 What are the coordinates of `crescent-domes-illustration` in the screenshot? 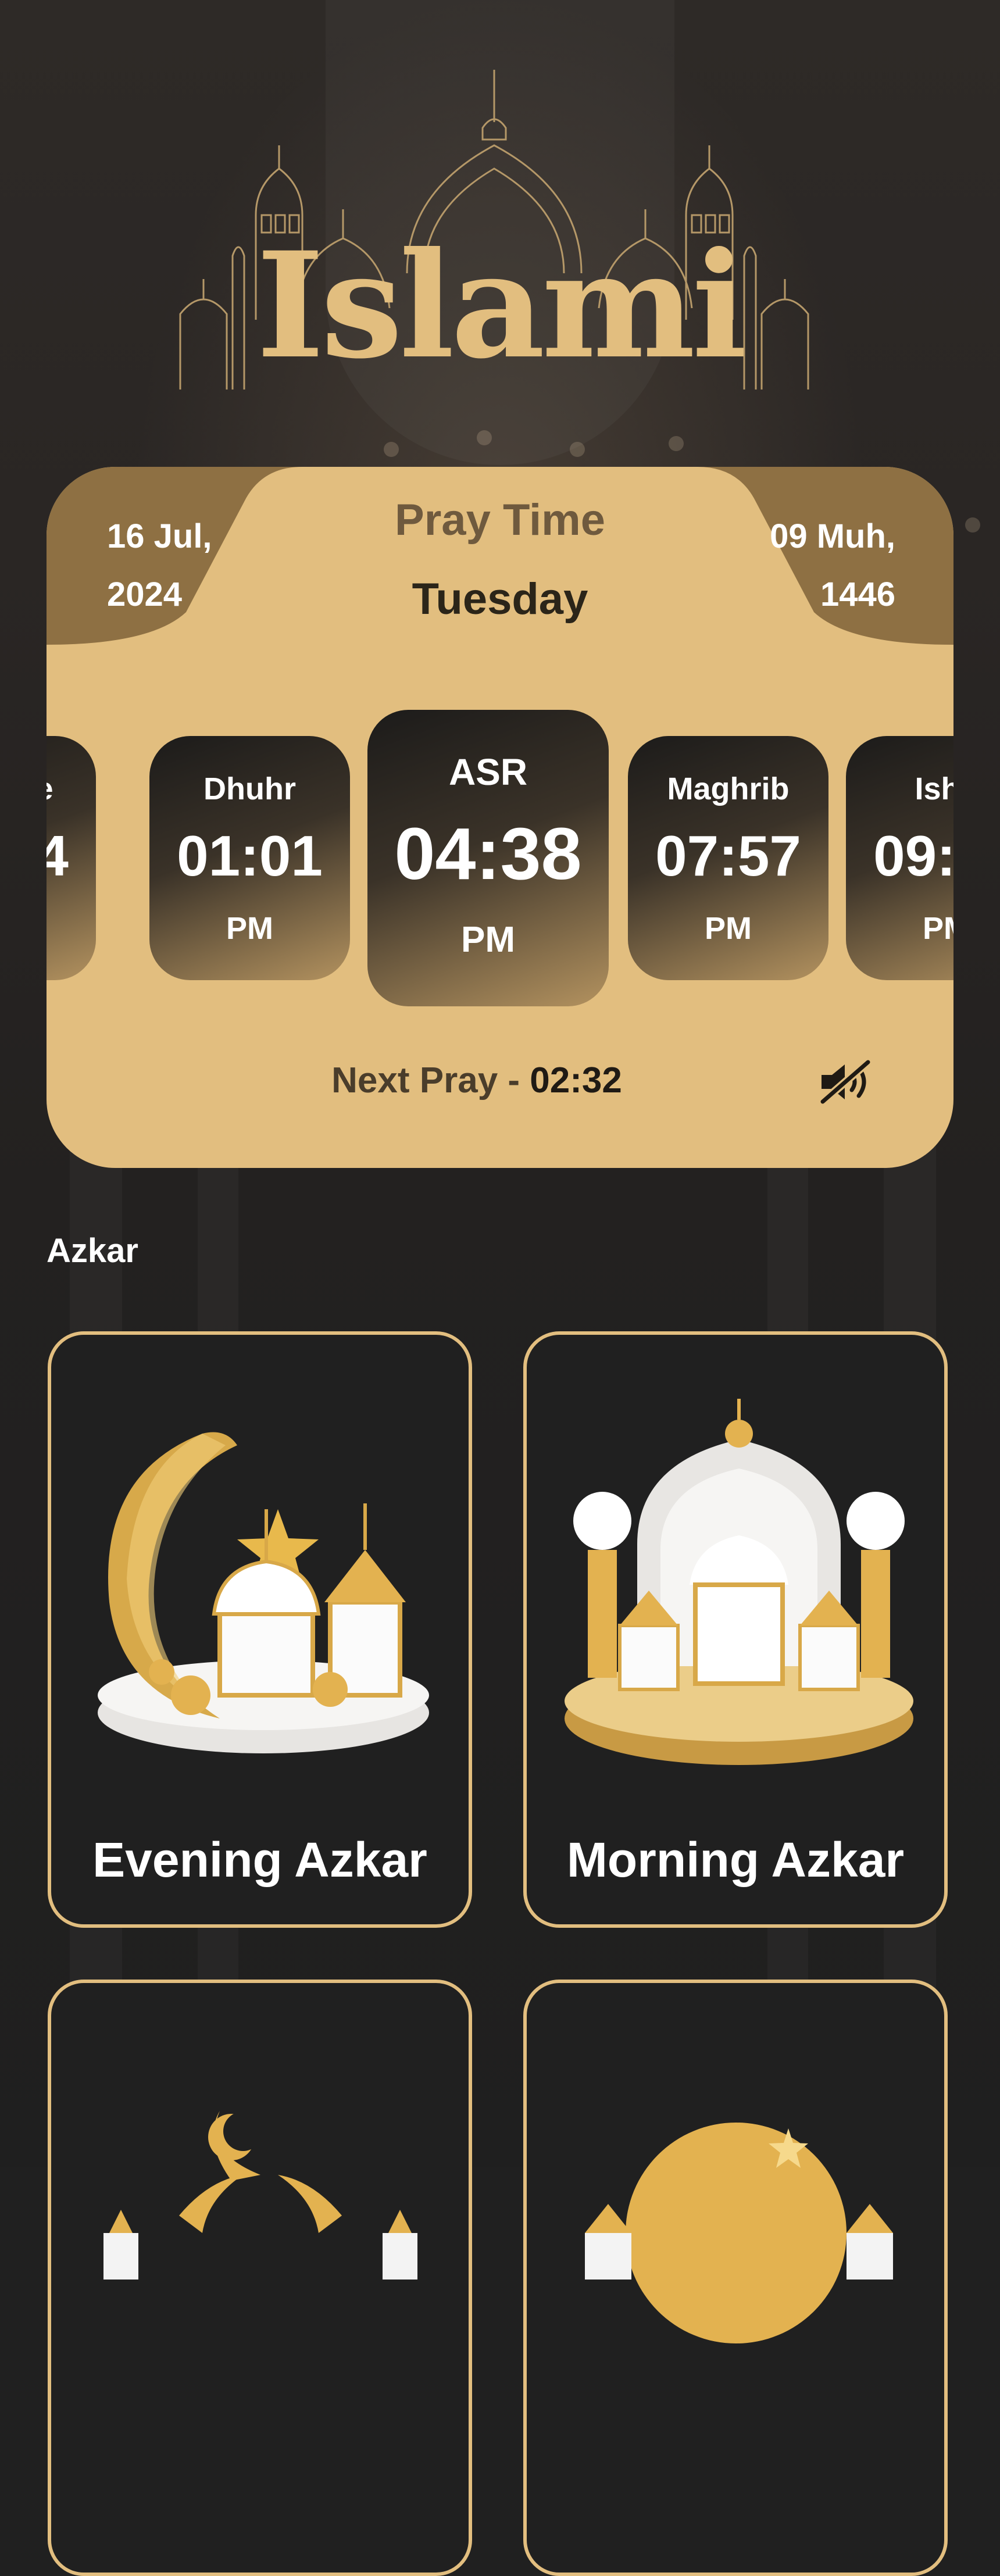 It's located at (260, 2195).